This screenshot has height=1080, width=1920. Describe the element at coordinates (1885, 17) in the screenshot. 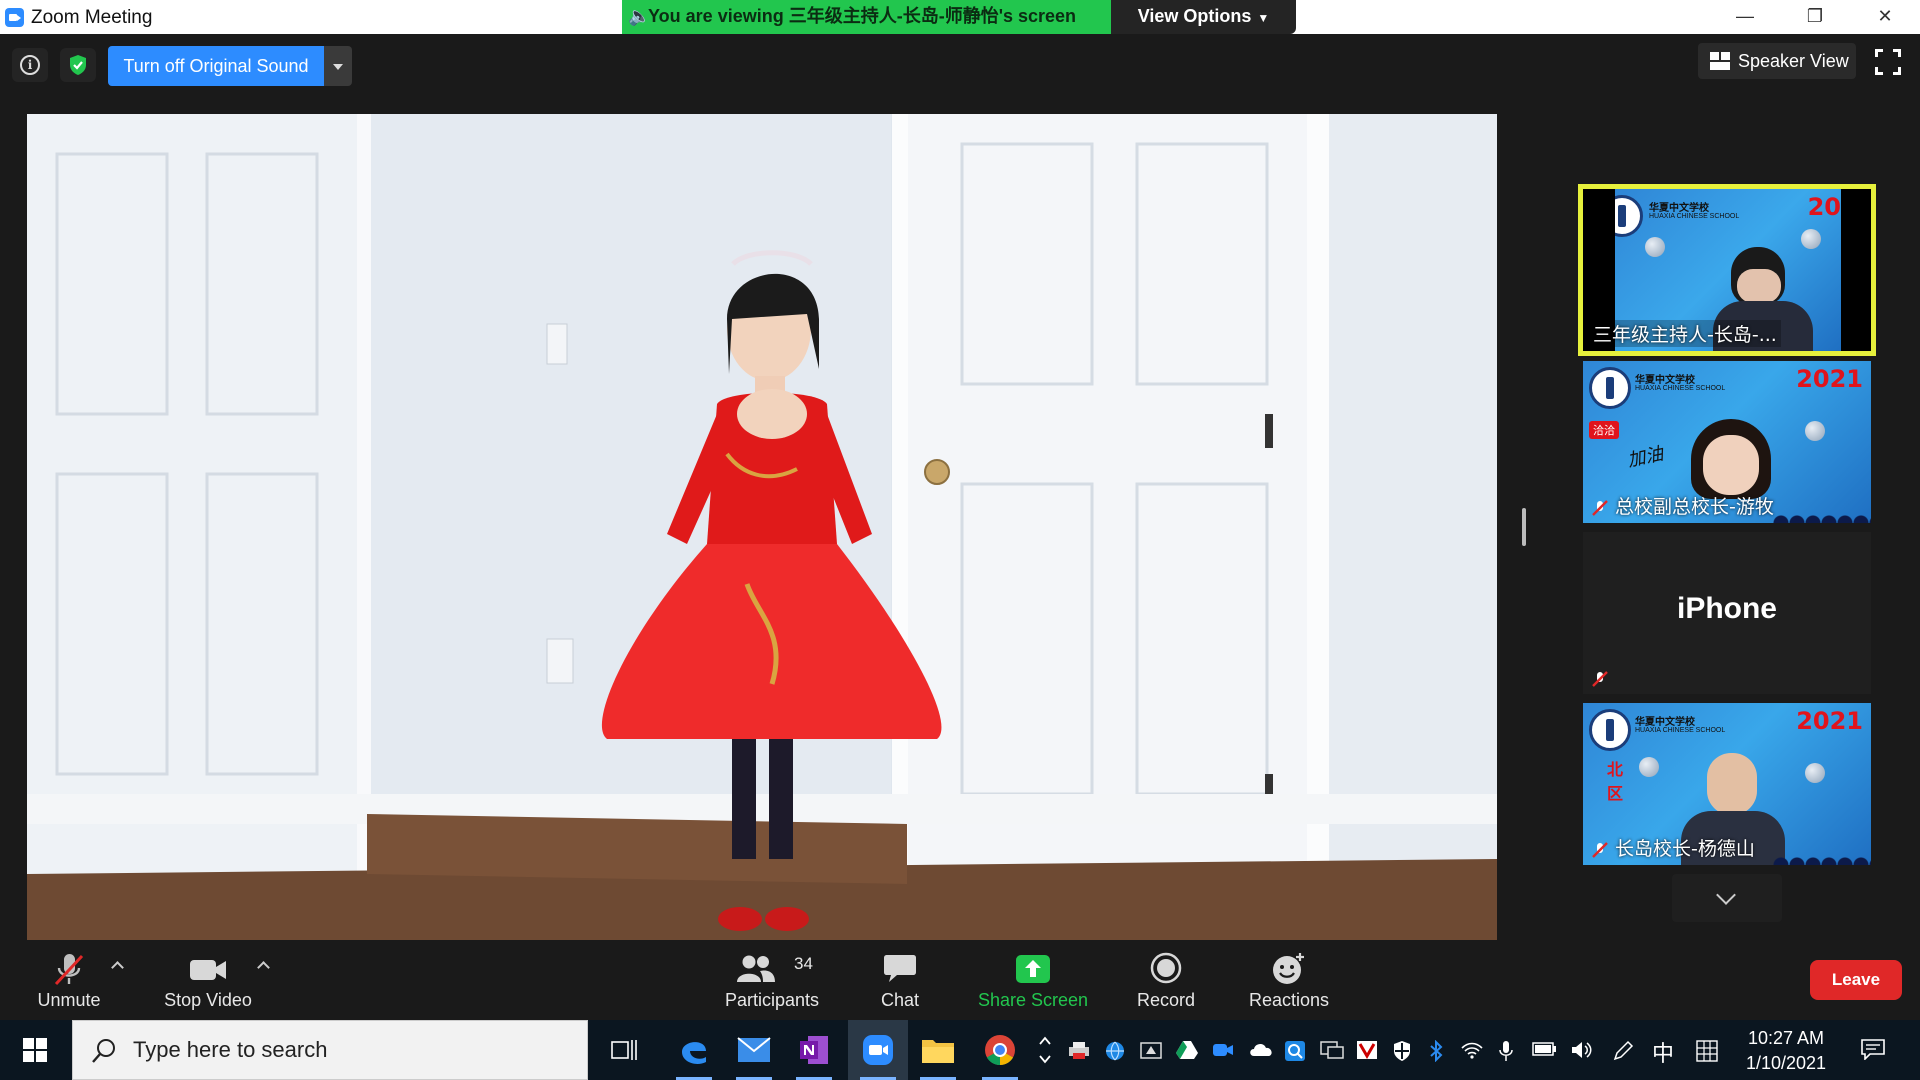

I see `close-button: ✕` at that location.